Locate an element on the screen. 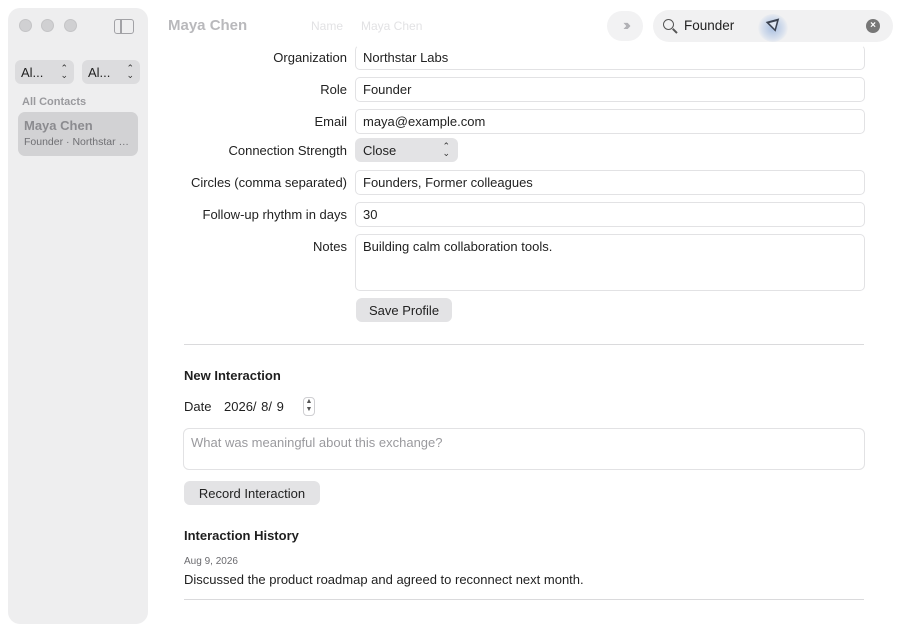 The width and height of the screenshot is (900, 632). chevron-double-right-icon: ››› is located at coordinates (627, 25).